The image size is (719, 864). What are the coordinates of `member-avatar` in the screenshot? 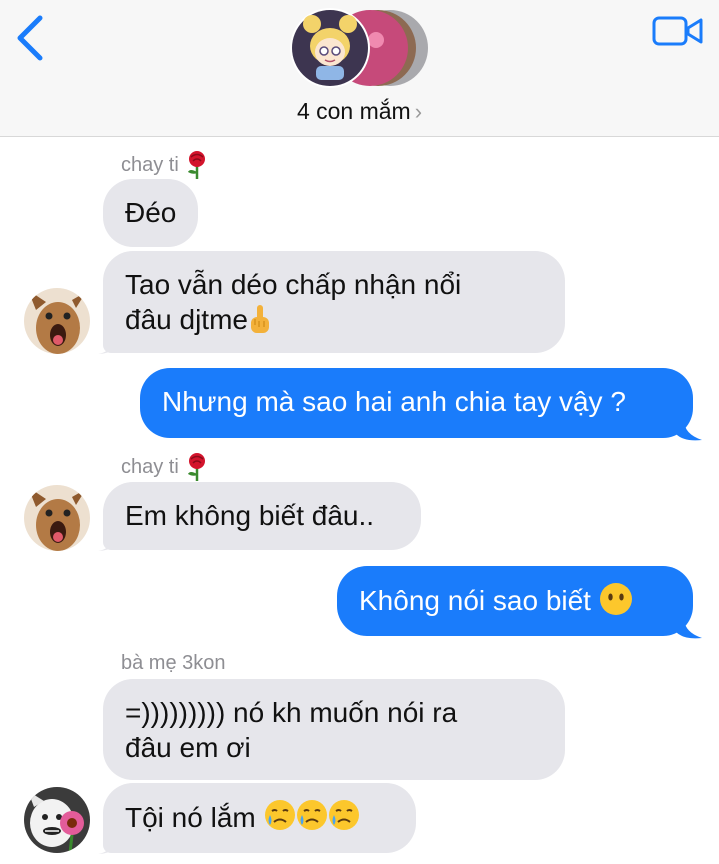 It's located at (330, 48).